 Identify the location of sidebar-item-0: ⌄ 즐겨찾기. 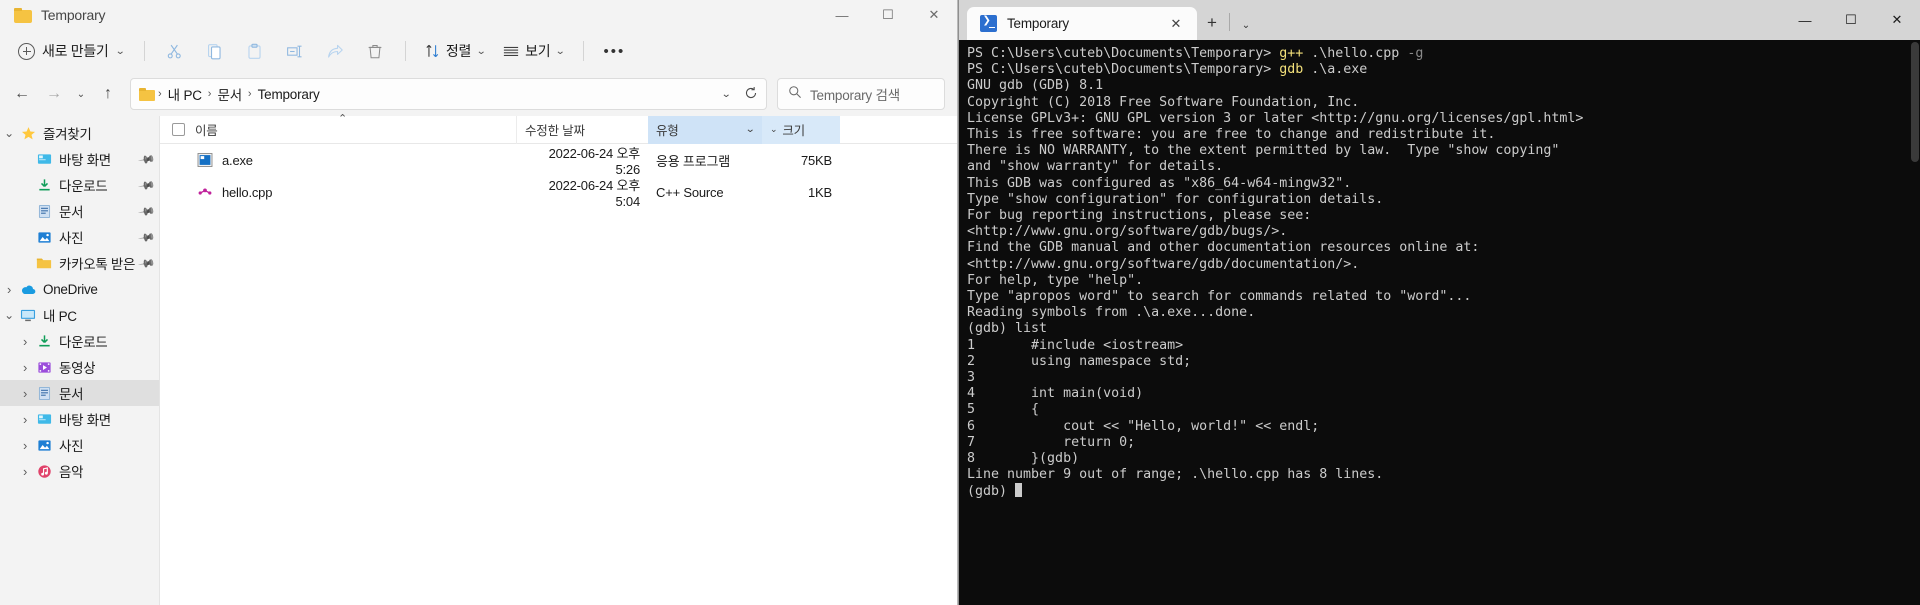
(79, 133).